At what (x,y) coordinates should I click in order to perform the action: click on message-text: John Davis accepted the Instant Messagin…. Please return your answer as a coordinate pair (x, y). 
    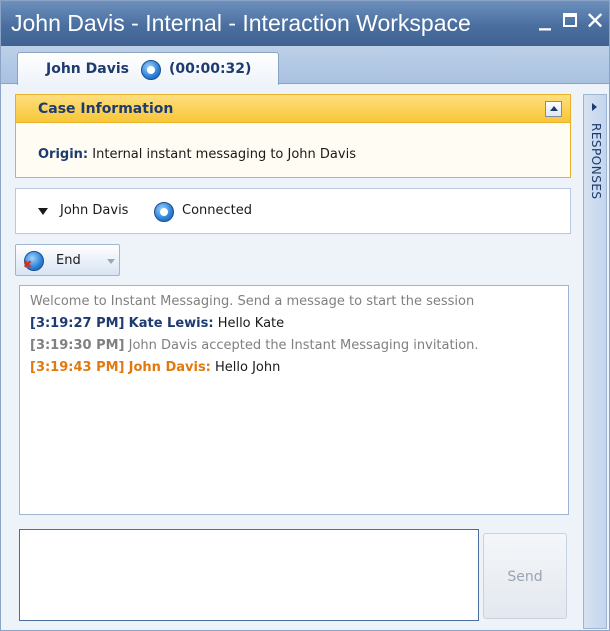
    Looking at the image, I should click on (303, 345).